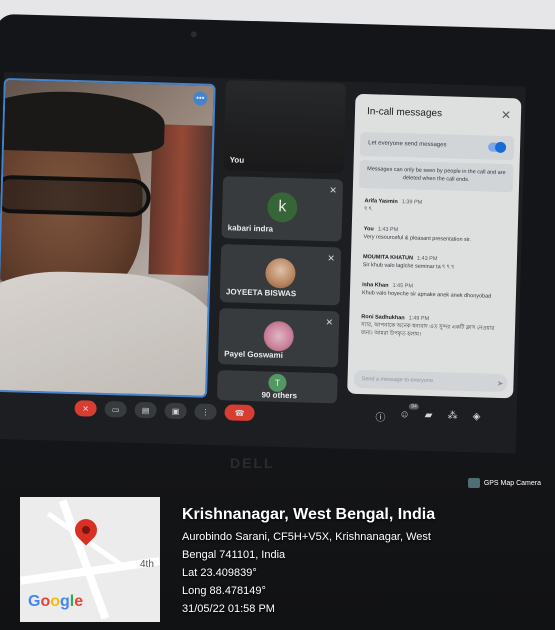 This screenshot has height=630, width=555. Describe the element at coordinates (506, 115) in the screenshot. I see `close-icon: ✕` at that location.